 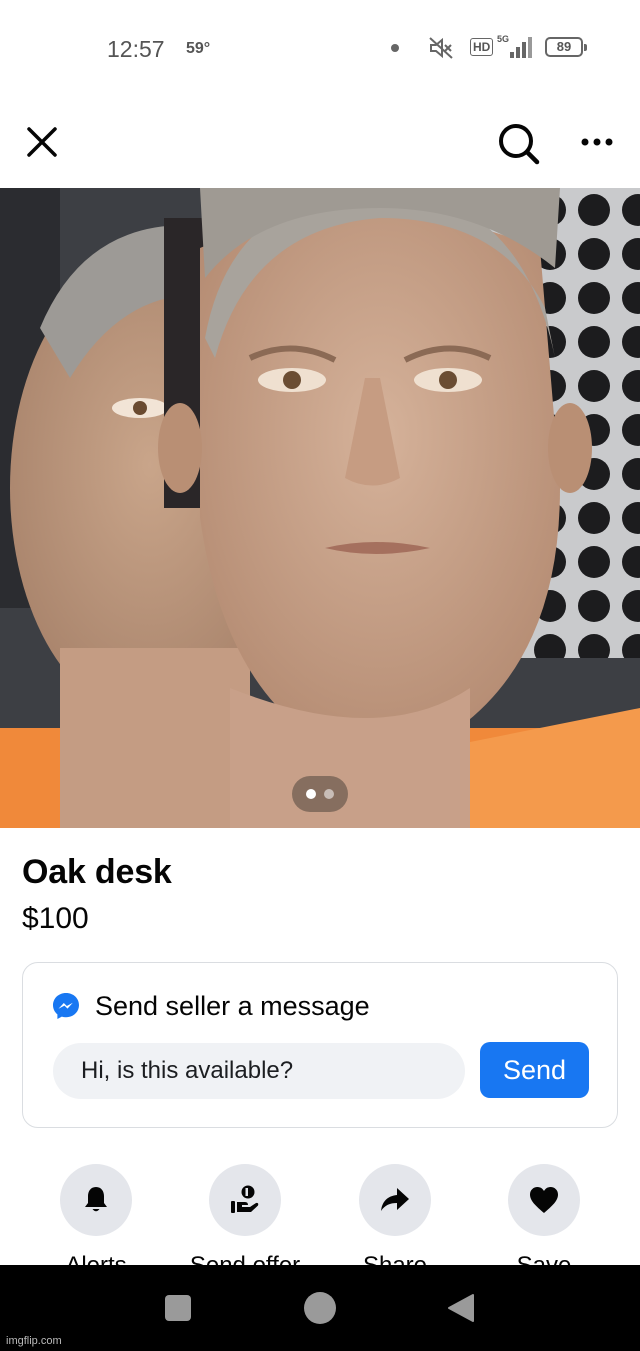 What do you see at coordinates (311, 794) in the screenshot?
I see `pagination-dot-active` at bounding box center [311, 794].